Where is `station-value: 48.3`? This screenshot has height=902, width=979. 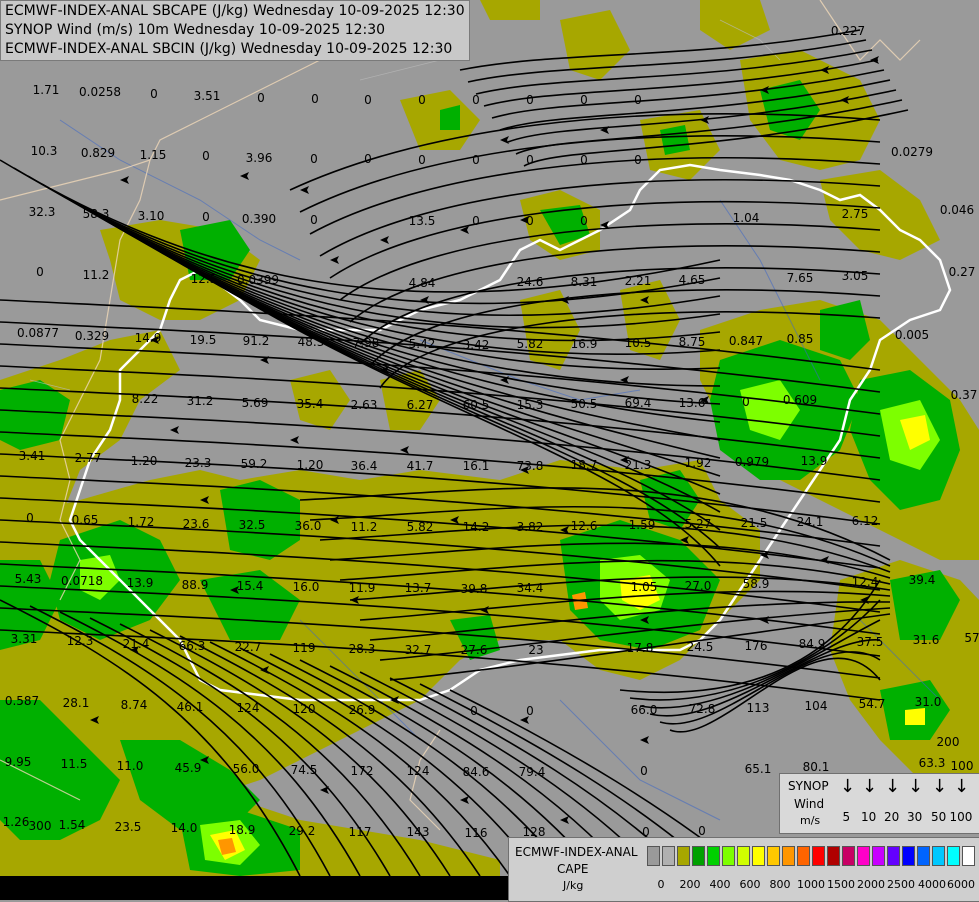
station-value: 48.3 is located at coordinates (311, 342).